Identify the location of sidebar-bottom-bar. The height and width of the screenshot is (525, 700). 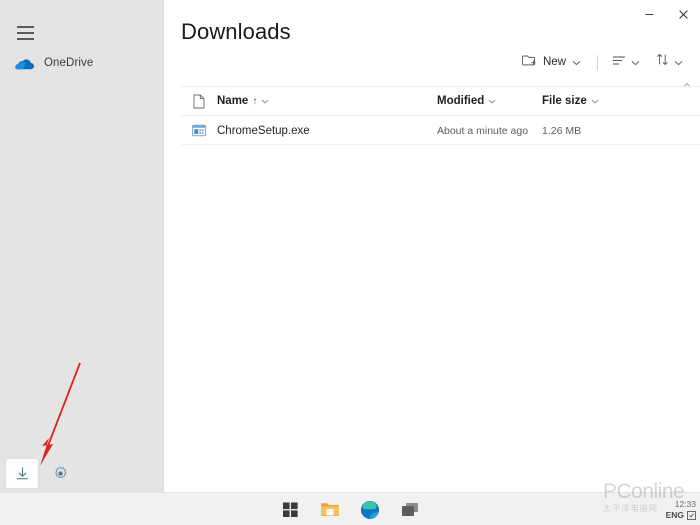
(82, 473).